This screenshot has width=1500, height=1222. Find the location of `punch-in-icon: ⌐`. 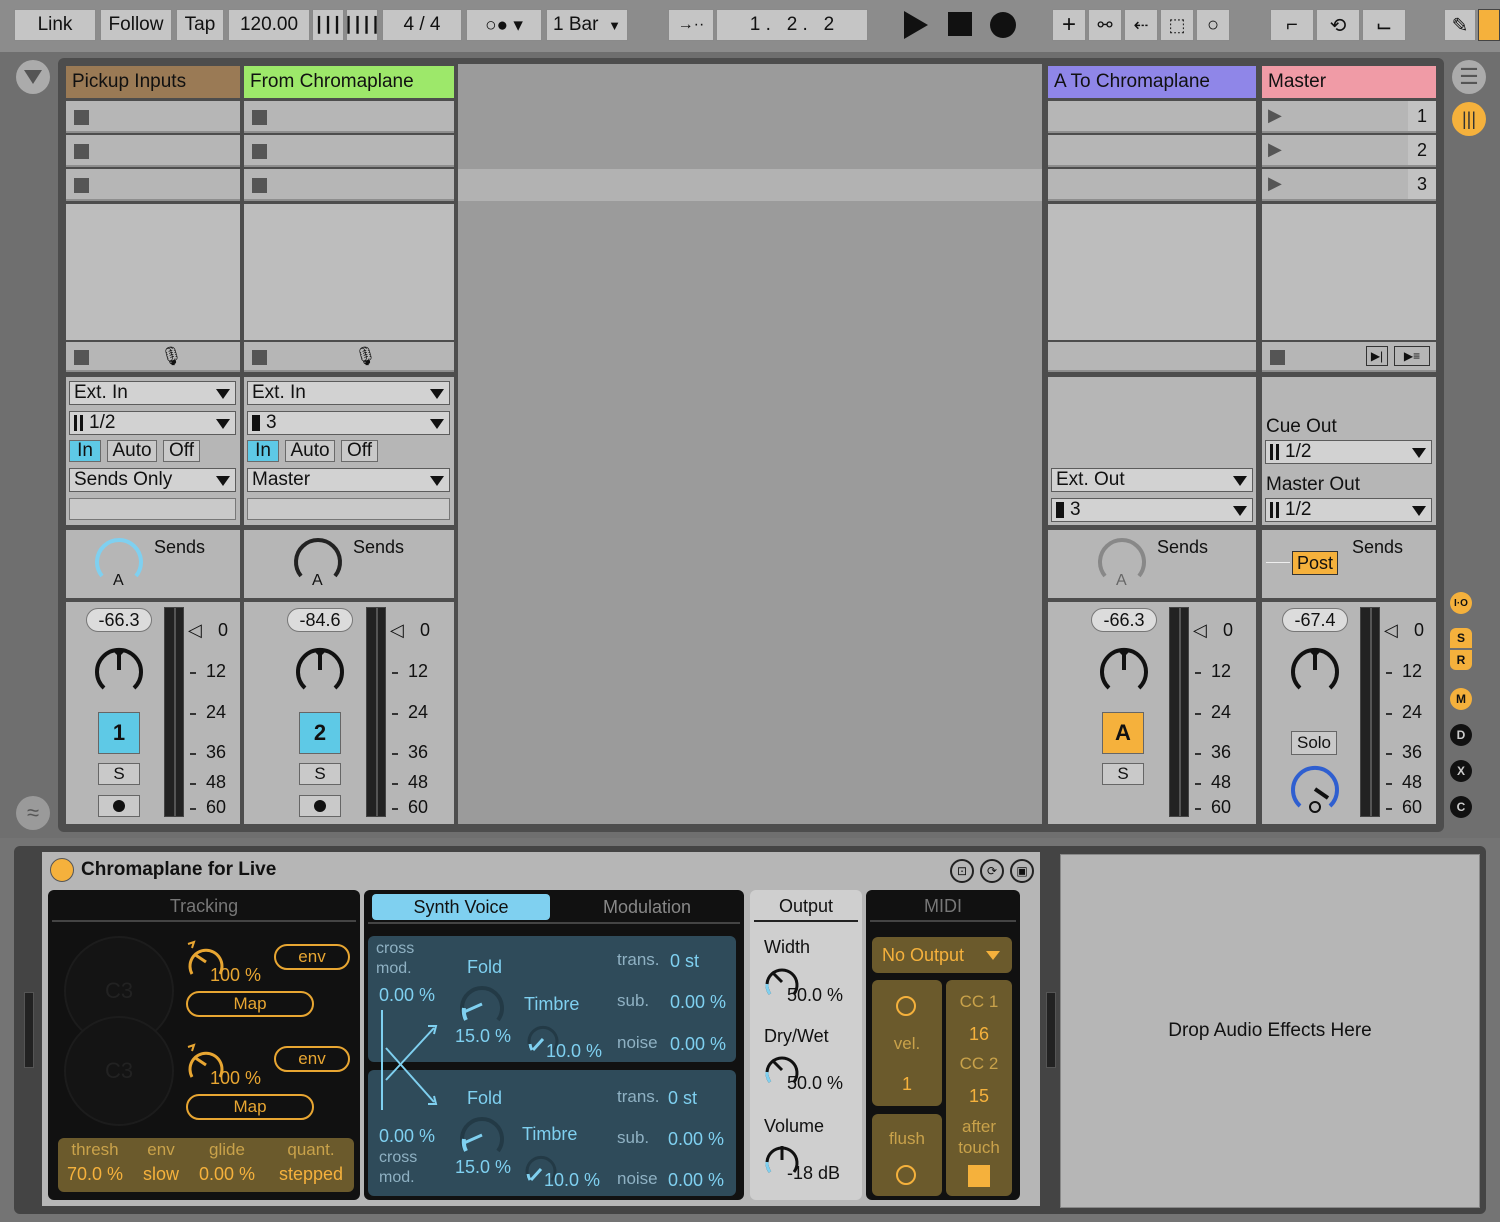

punch-in-icon: ⌐ is located at coordinates (1292, 25).